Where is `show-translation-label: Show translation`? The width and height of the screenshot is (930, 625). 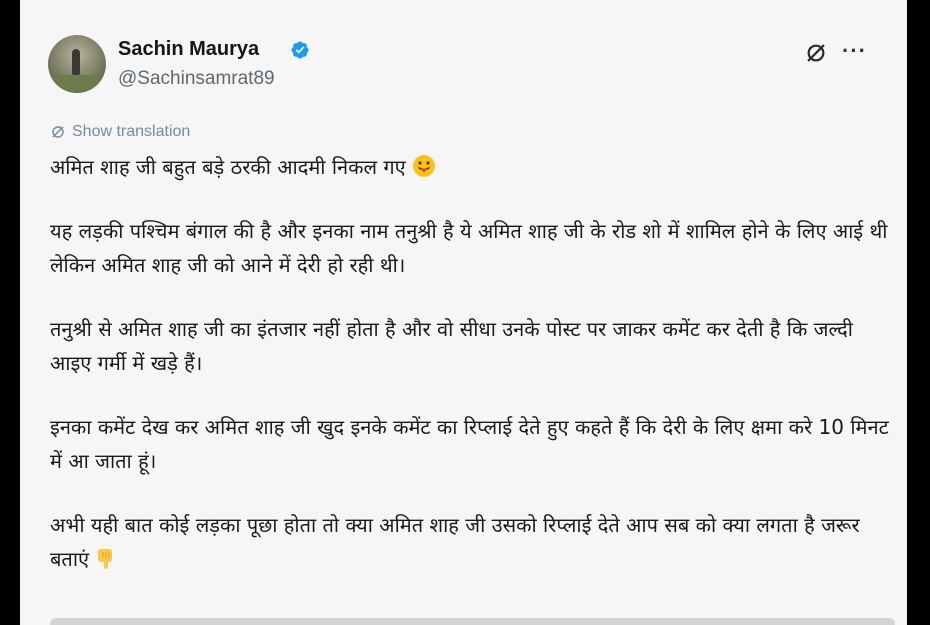 show-translation-label: Show translation is located at coordinates (131, 131).